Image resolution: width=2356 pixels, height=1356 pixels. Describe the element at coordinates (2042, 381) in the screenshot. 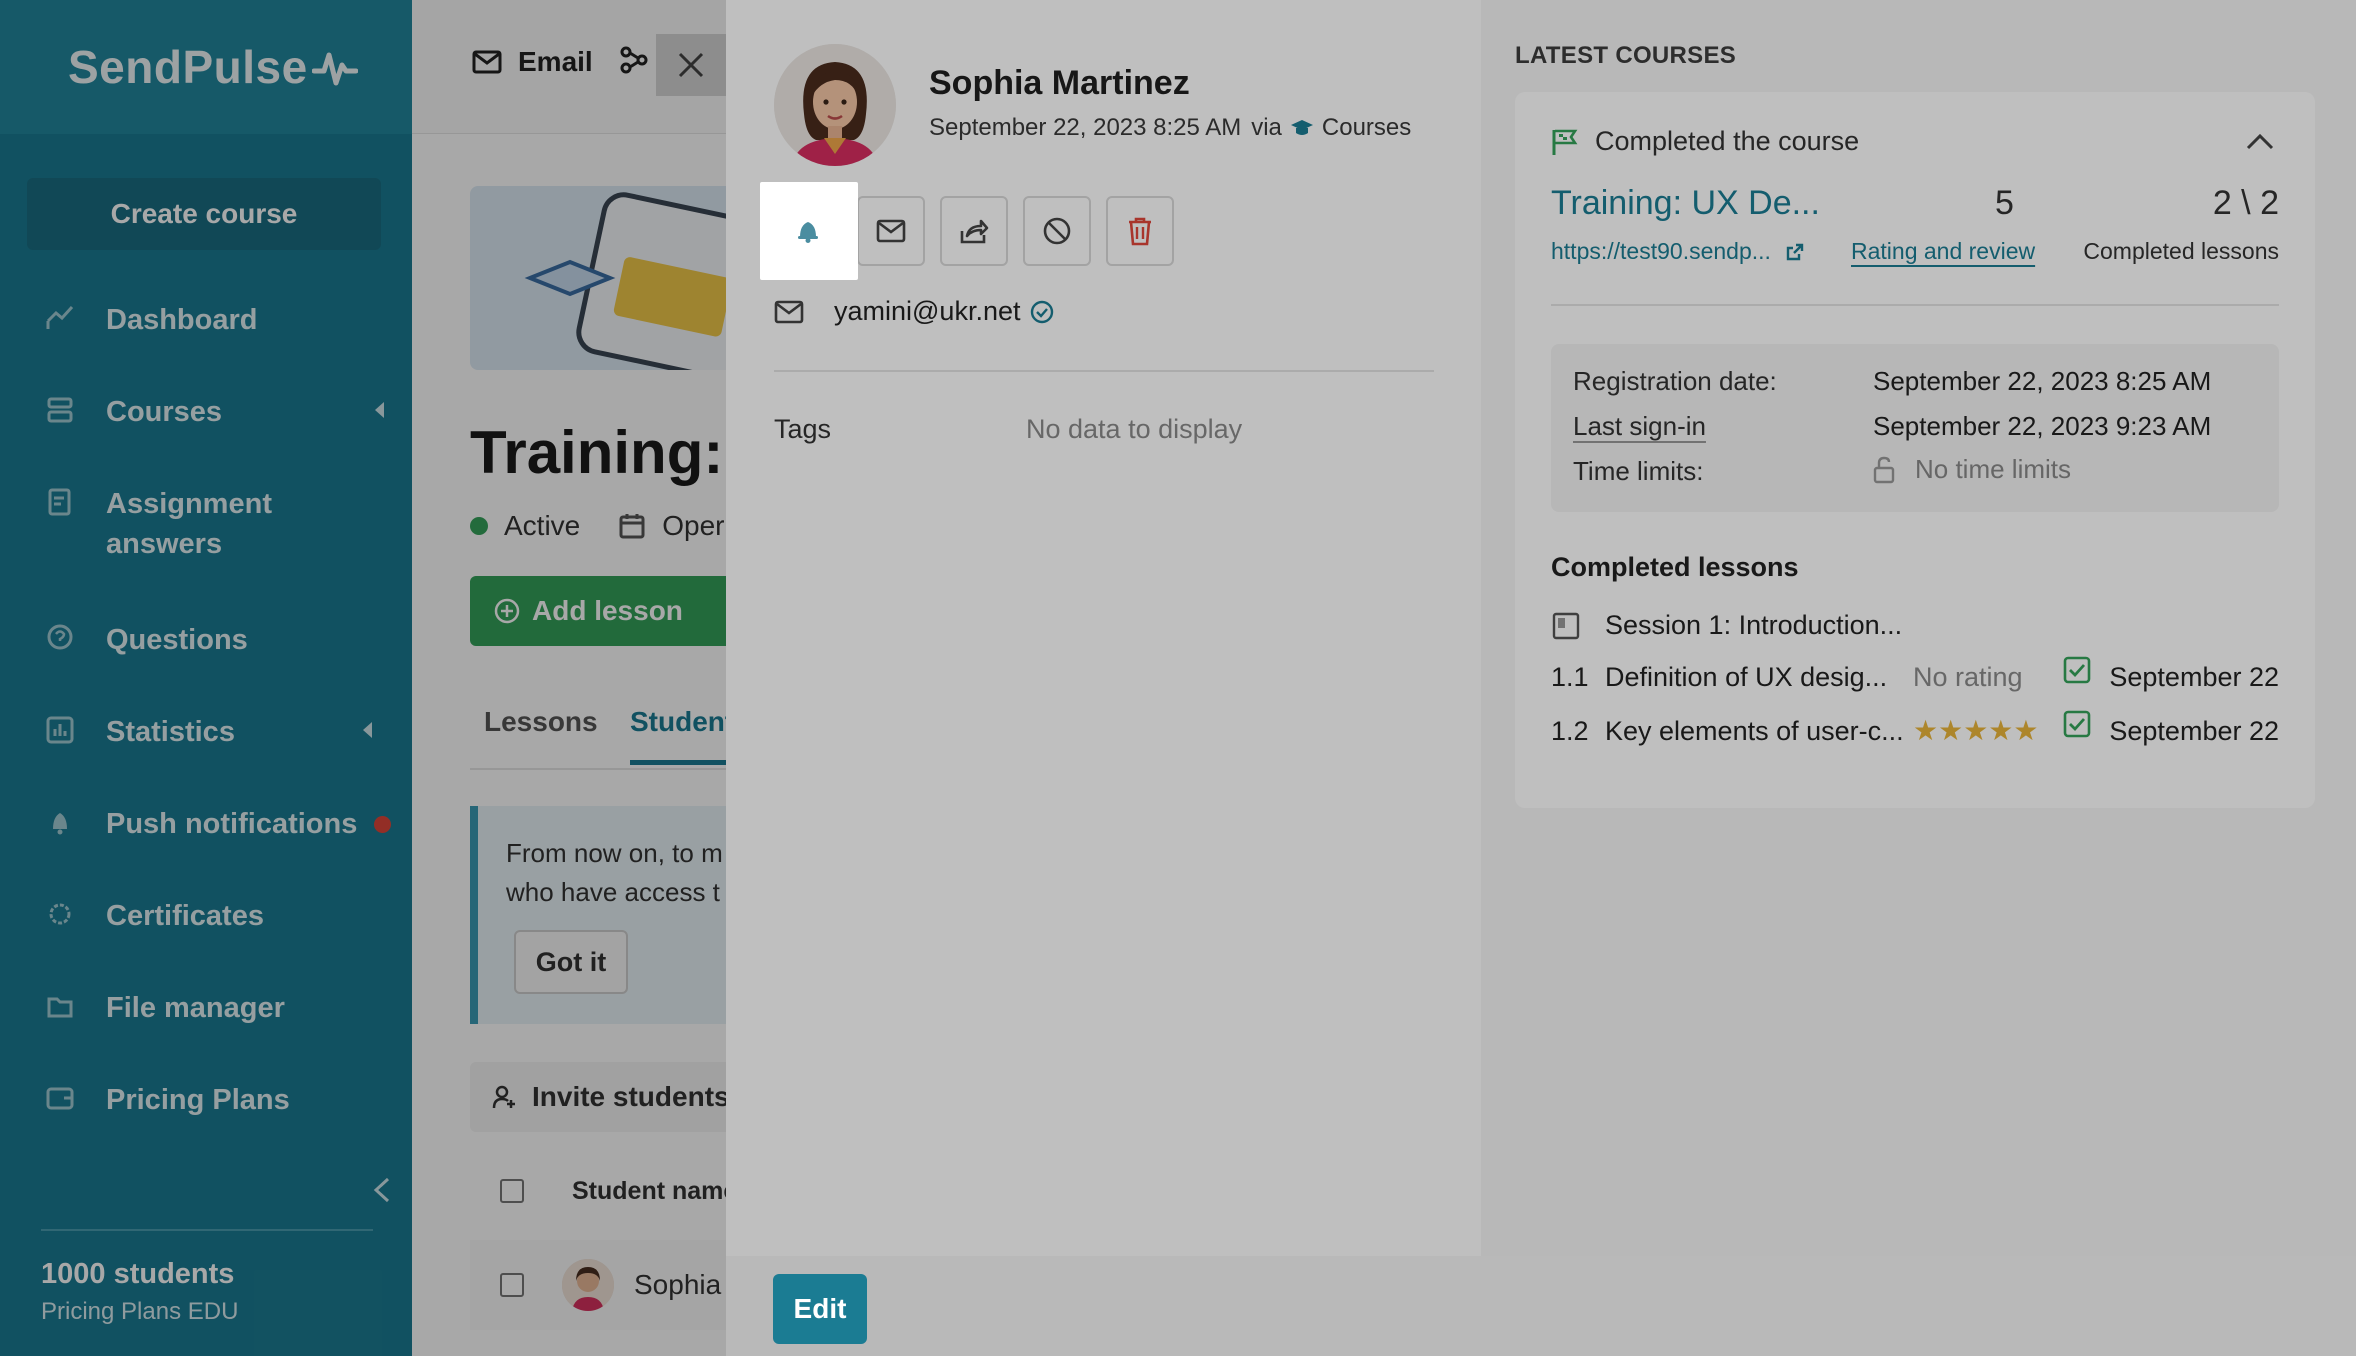

I see `registration-date-value: September 22, 2023 8:25 AM` at that location.